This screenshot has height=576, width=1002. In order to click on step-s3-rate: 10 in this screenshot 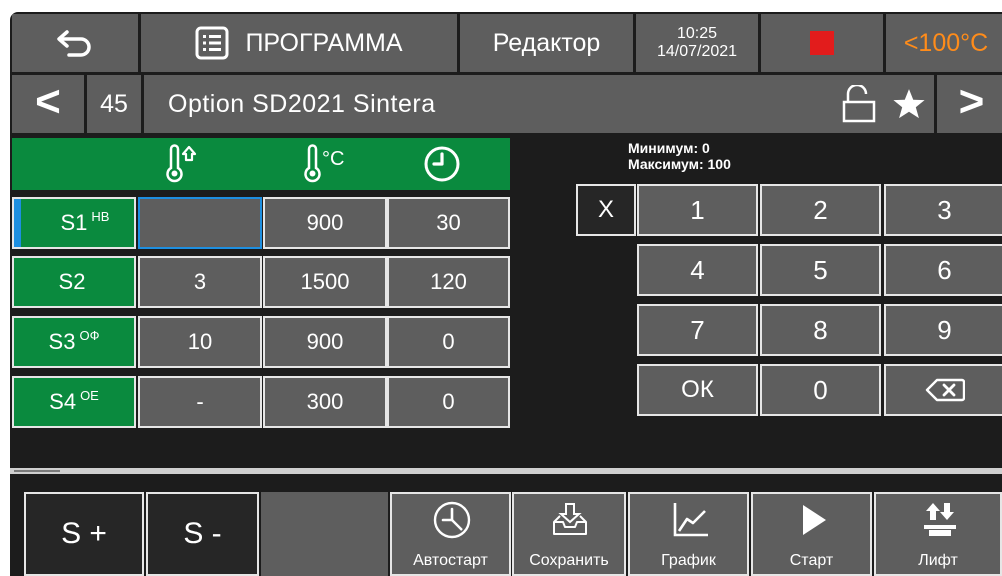, I will do `click(200, 342)`.